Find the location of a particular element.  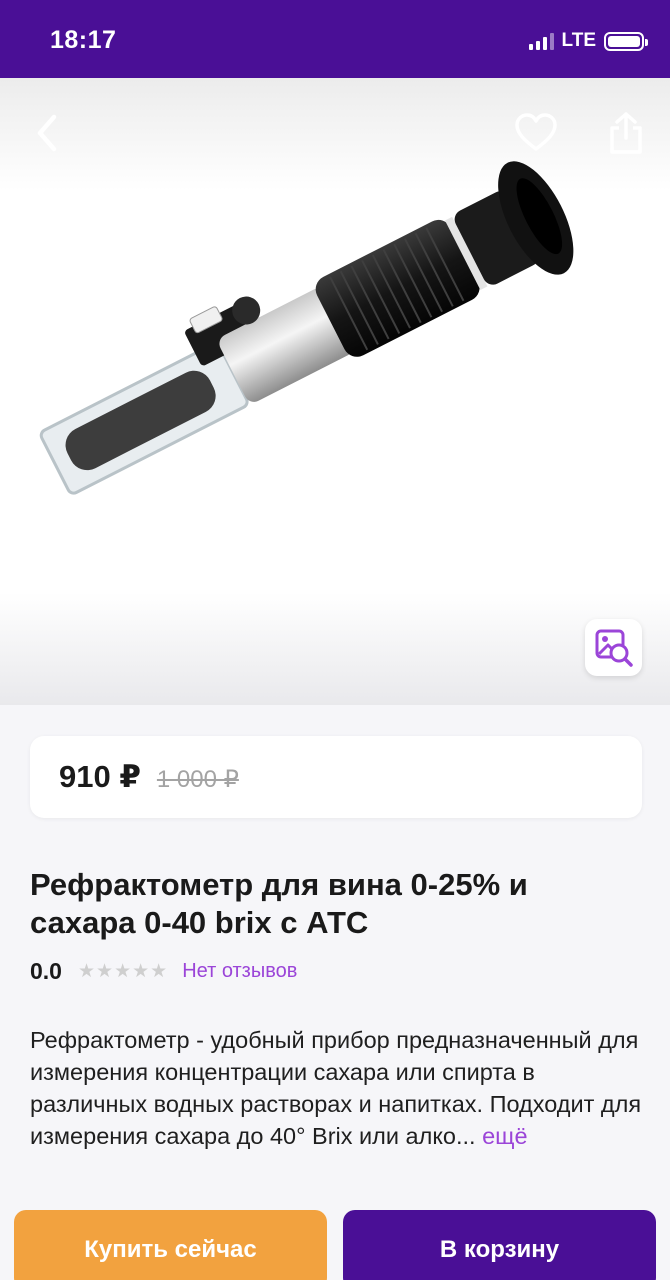

rating-value: 0.0 is located at coordinates (46, 971).